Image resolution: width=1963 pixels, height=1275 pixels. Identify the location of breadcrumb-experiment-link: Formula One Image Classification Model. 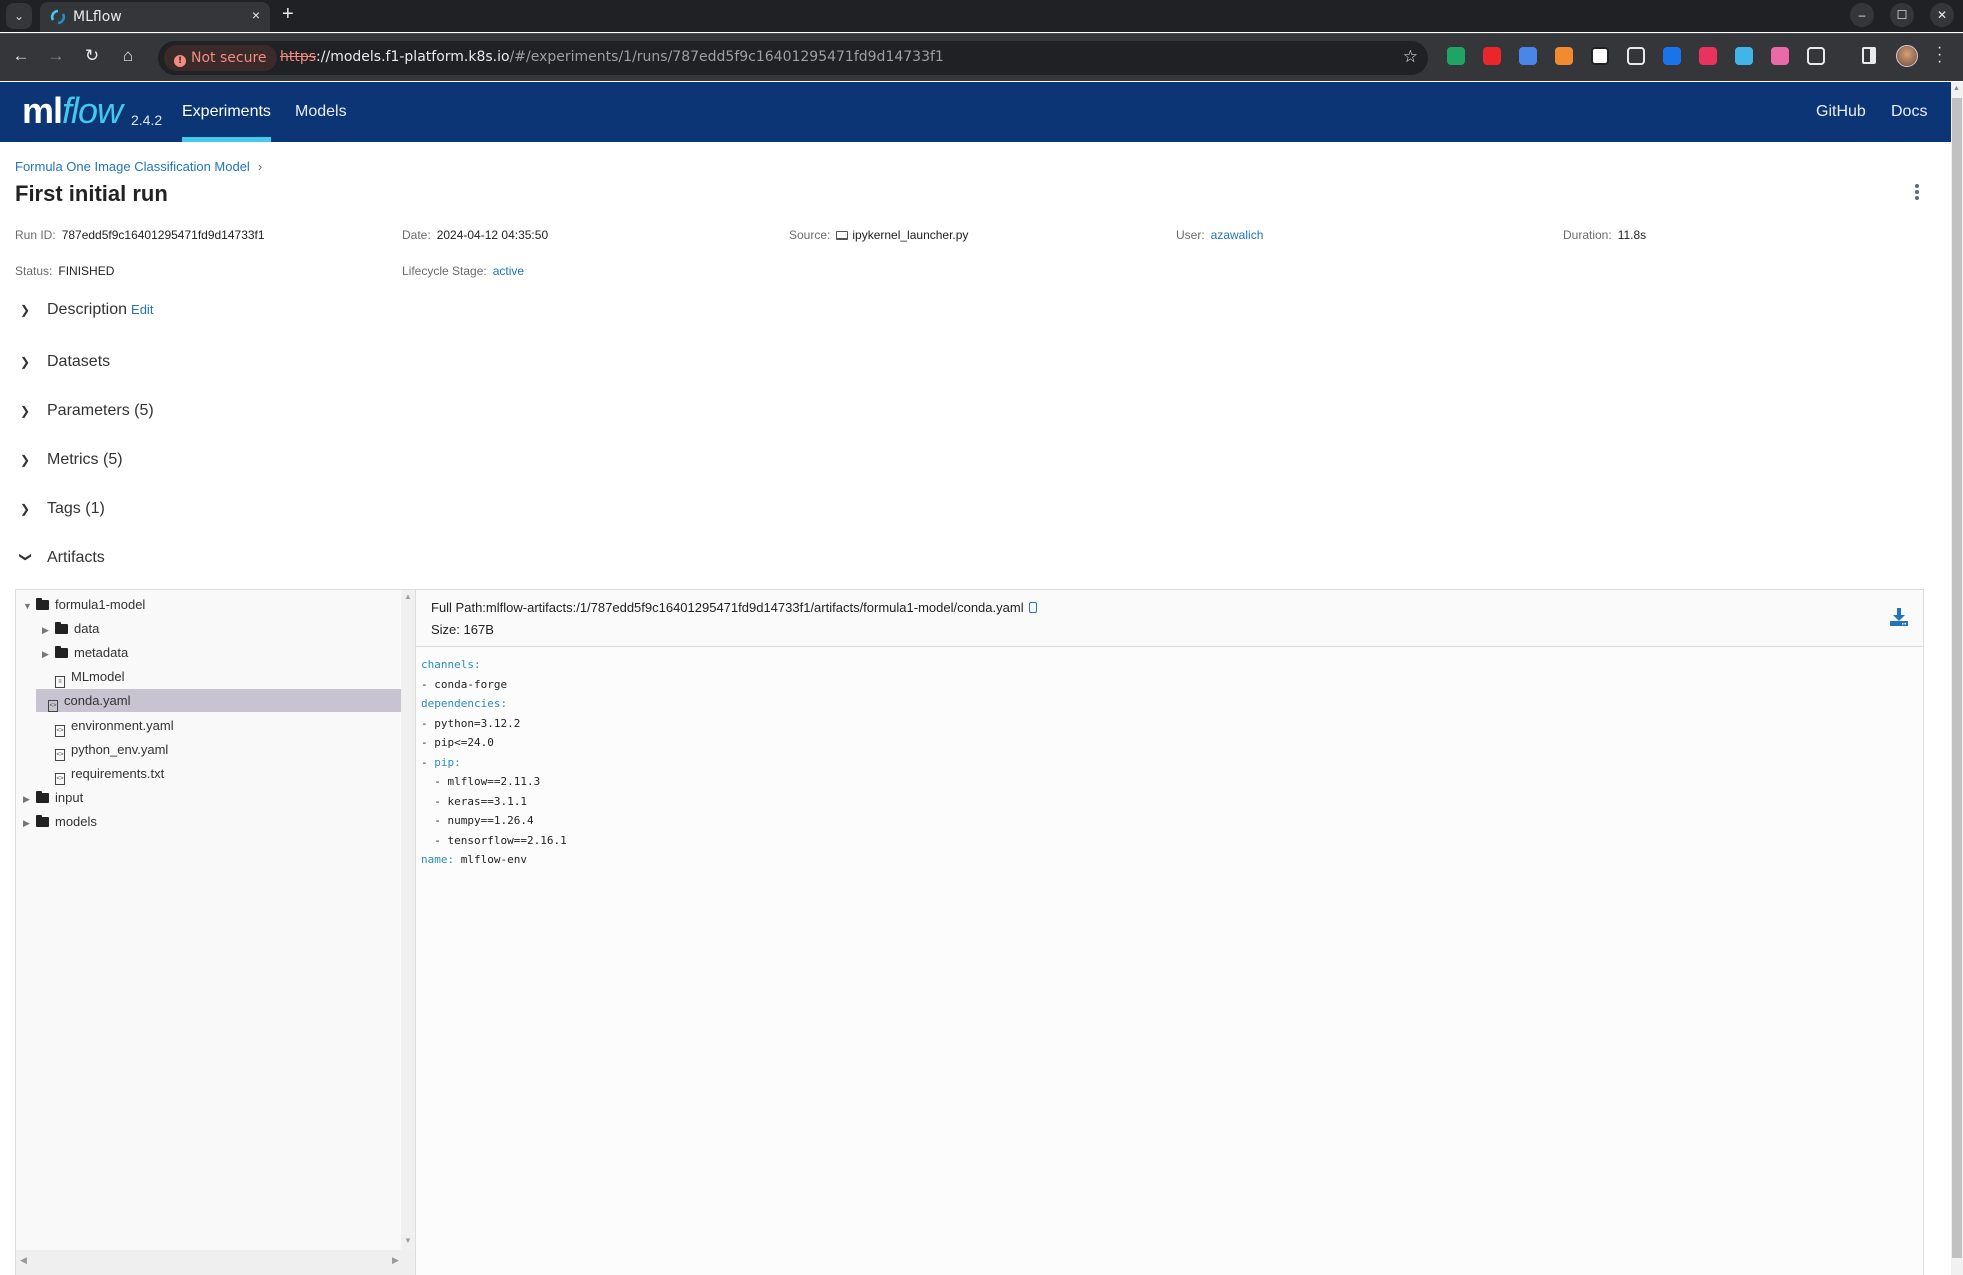
(132, 166).